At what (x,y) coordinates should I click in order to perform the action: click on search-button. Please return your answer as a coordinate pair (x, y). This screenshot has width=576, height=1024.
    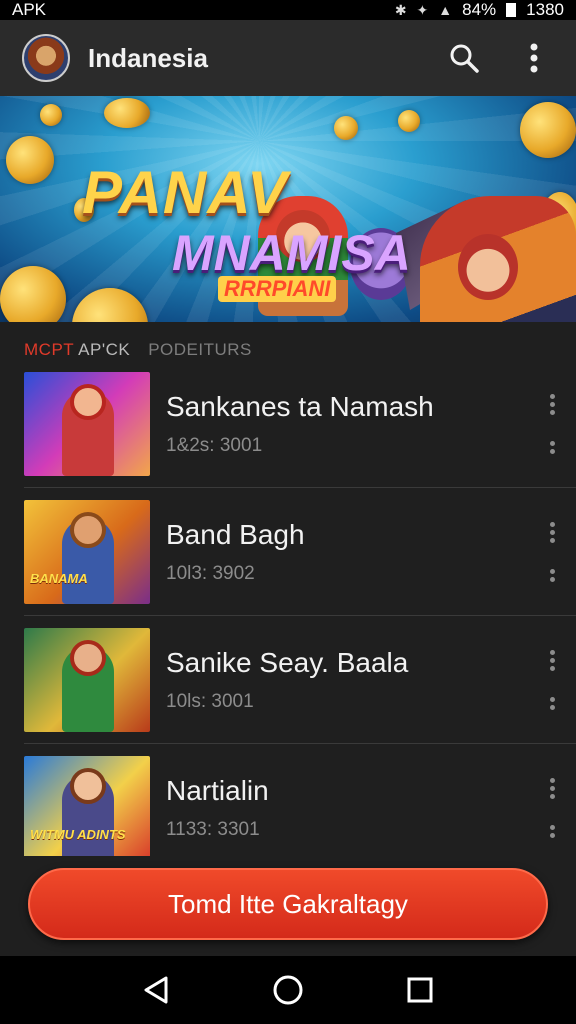
    Looking at the image, I should click on (464, 58).